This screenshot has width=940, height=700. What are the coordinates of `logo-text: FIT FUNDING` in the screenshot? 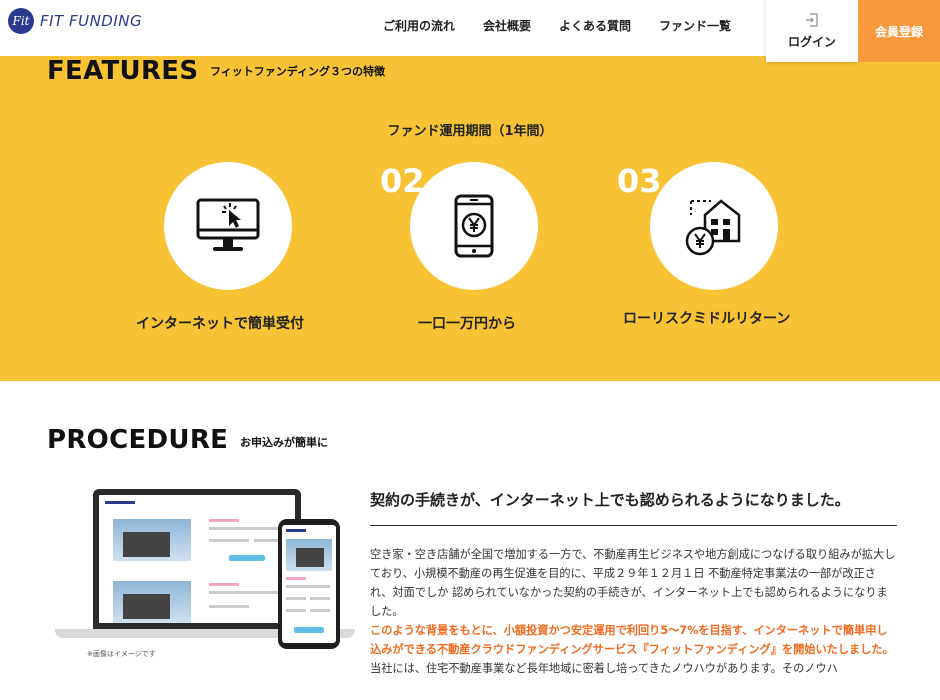 It's located at (91, 21).